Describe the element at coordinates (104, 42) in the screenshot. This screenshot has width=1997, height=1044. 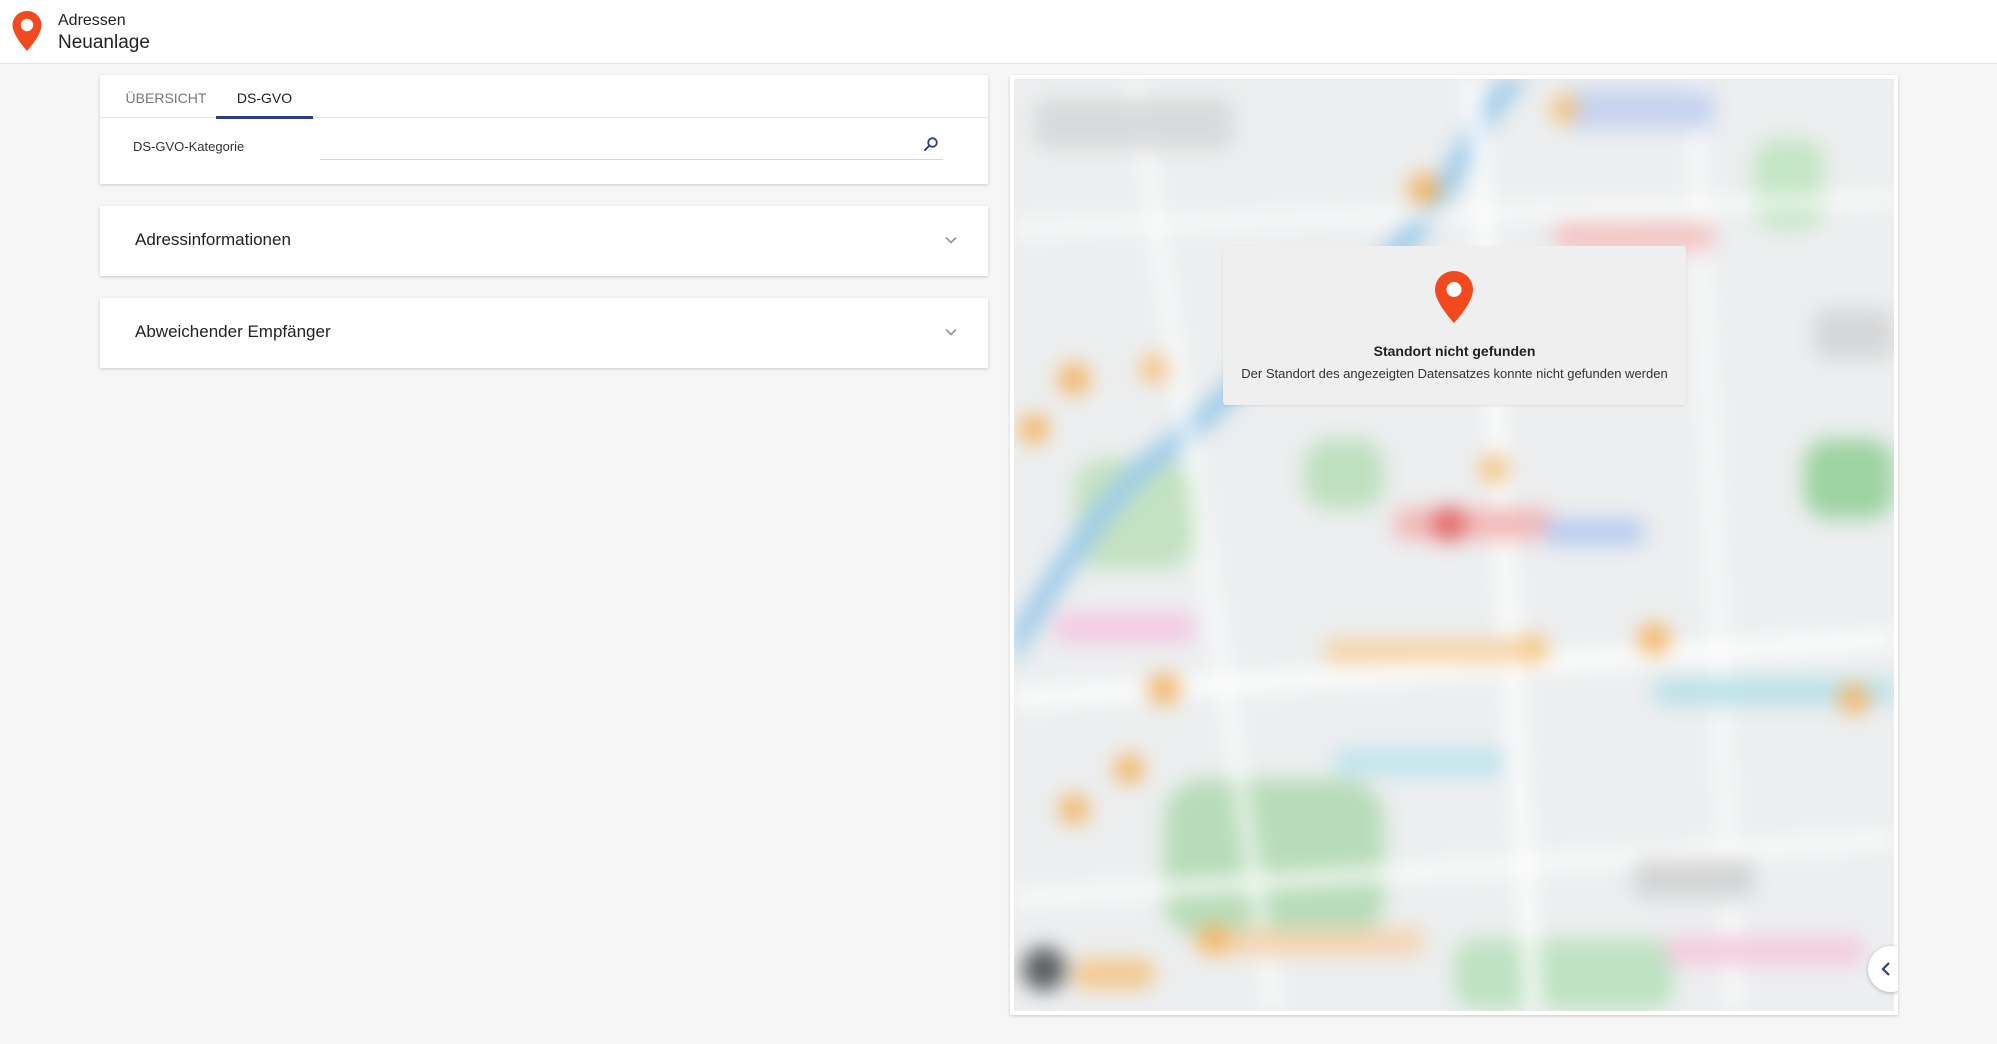
I see `page-title: Neuanlage` at that location.